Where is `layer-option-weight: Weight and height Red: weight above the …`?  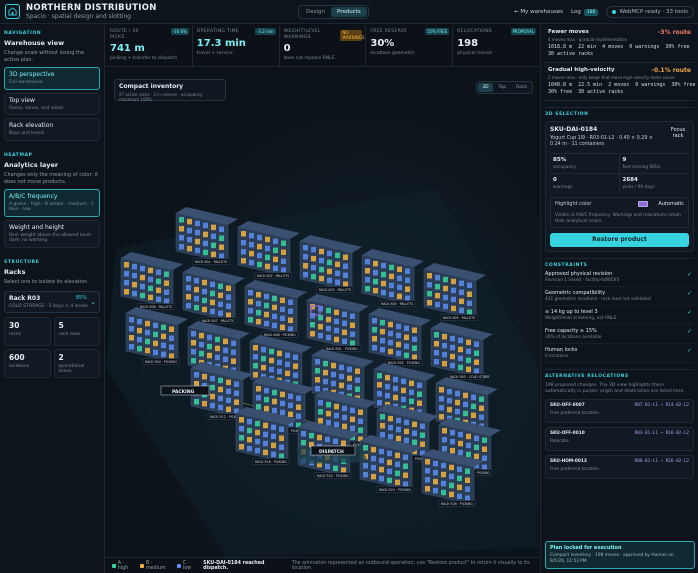 layer-option-weight: Weight and height Red: weight above the … is located at coordinates (52, 233).